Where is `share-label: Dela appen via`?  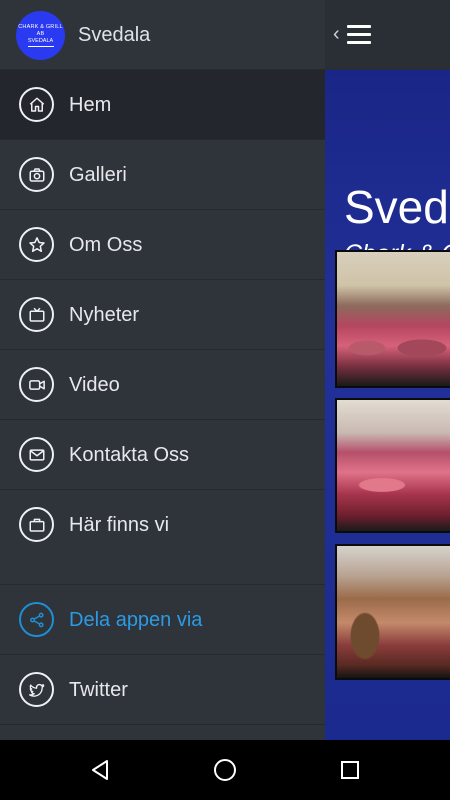
share-label: Dela appen via is located at coordinates (136, 620).